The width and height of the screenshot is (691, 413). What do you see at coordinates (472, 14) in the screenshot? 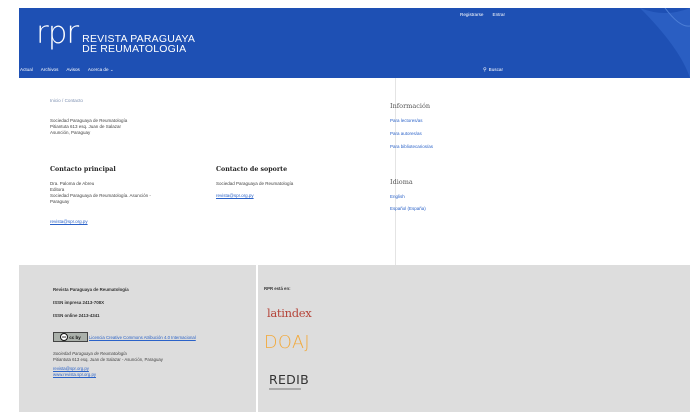
I see `register-link: Registrarse` at bounding box center [472, 14].